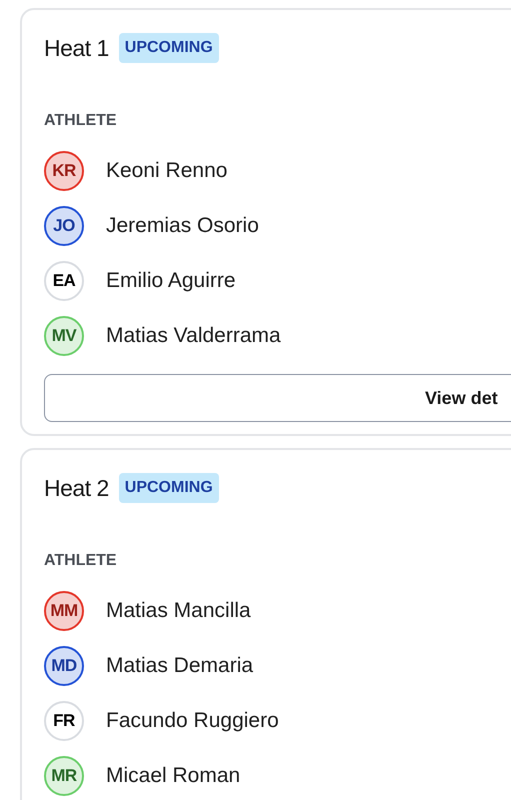  Describe the element at coordinates (182, 225) in the screenshot. I see `athlete-name: Jeremias Osorio` at that location.